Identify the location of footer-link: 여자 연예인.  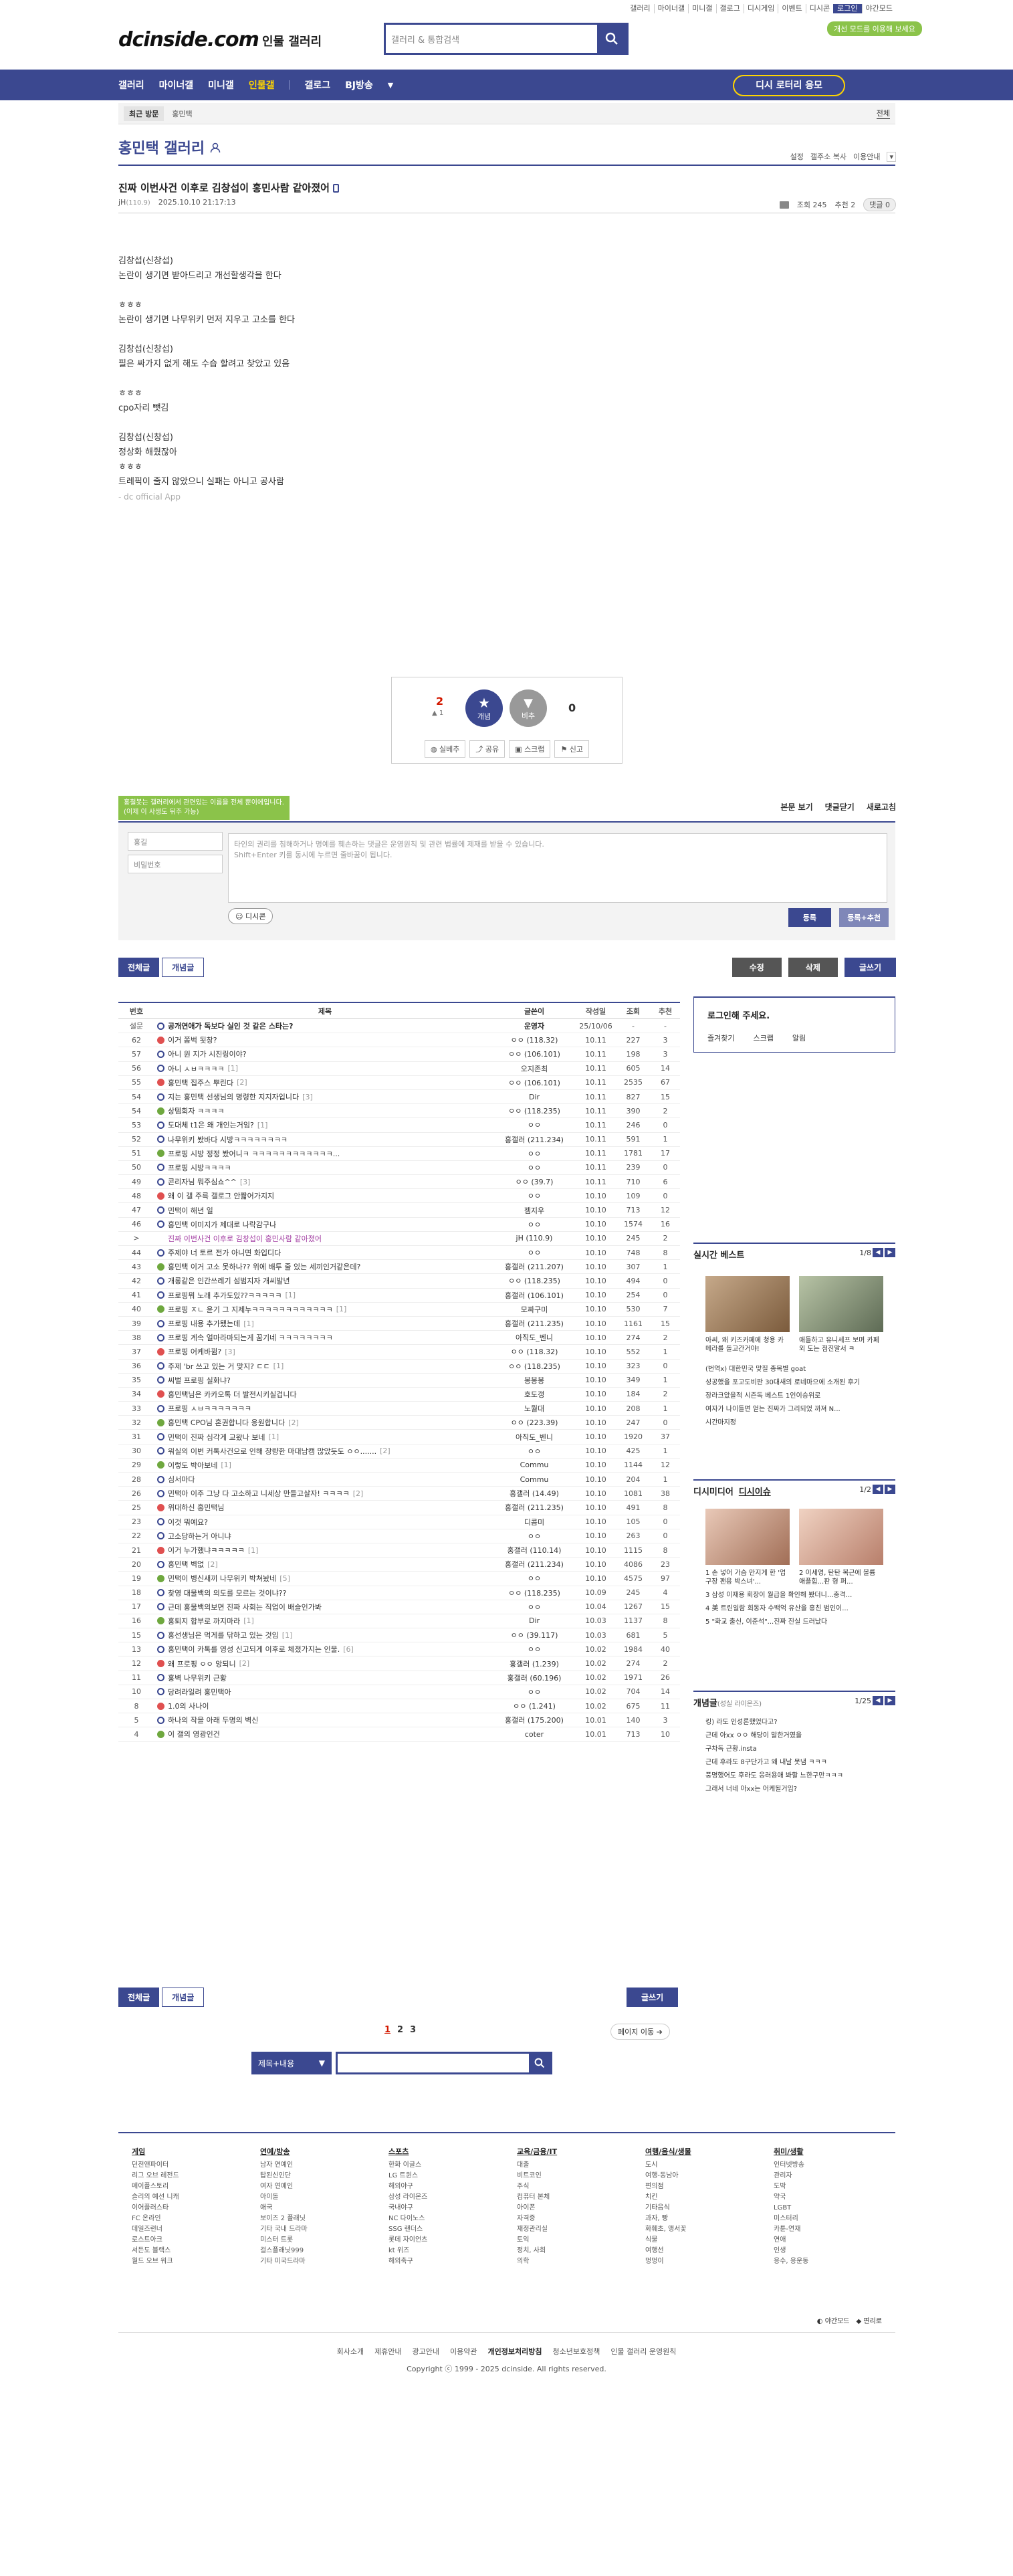
(320, 2186).